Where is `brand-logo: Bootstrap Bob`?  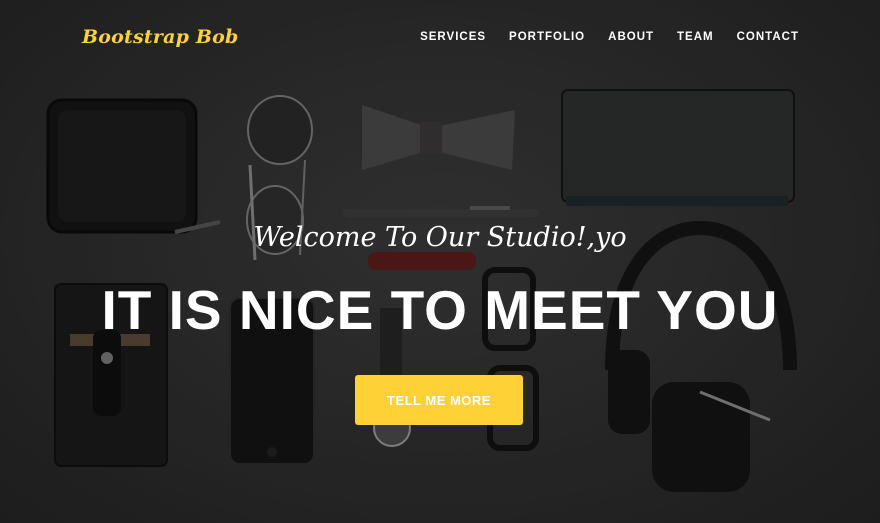
brand-logo: Bootstrap Bob is located at coordinates (160, 37).